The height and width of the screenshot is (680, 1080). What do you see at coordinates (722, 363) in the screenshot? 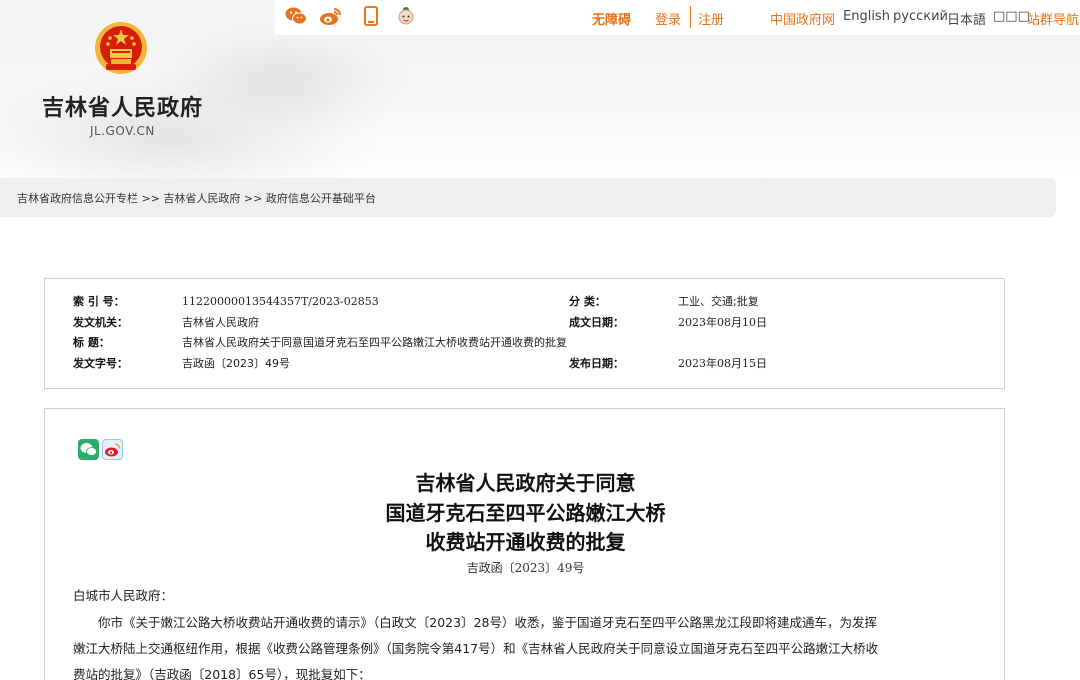
I see `published-date-value: 2023年08月15日` at bounding box center [722, 363].